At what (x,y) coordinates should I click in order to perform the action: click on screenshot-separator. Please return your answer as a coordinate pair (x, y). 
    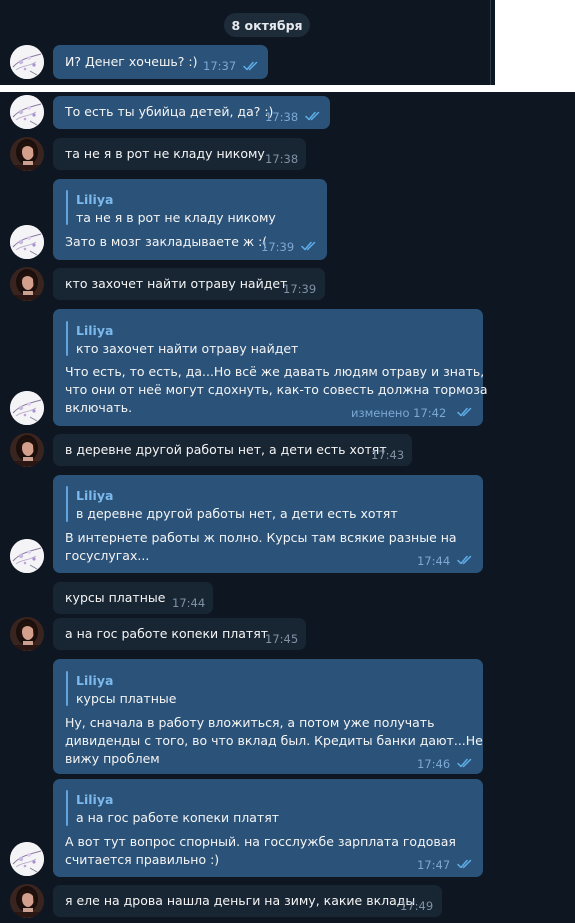
    Looking at the image, I should click on (287, 88).